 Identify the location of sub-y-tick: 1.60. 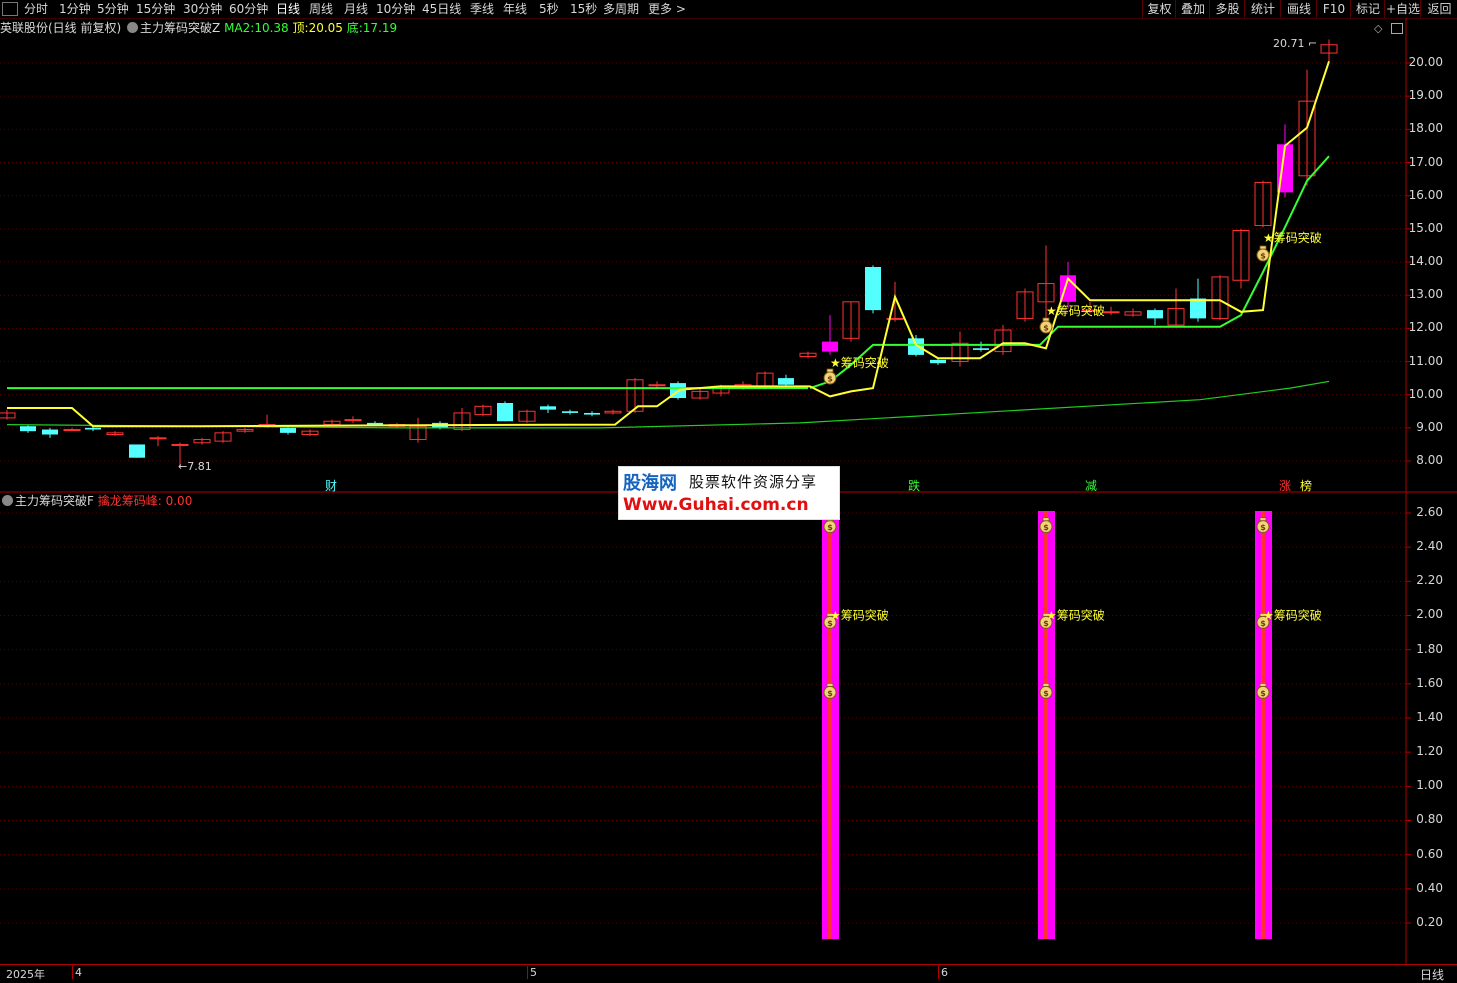
(1429, 682).